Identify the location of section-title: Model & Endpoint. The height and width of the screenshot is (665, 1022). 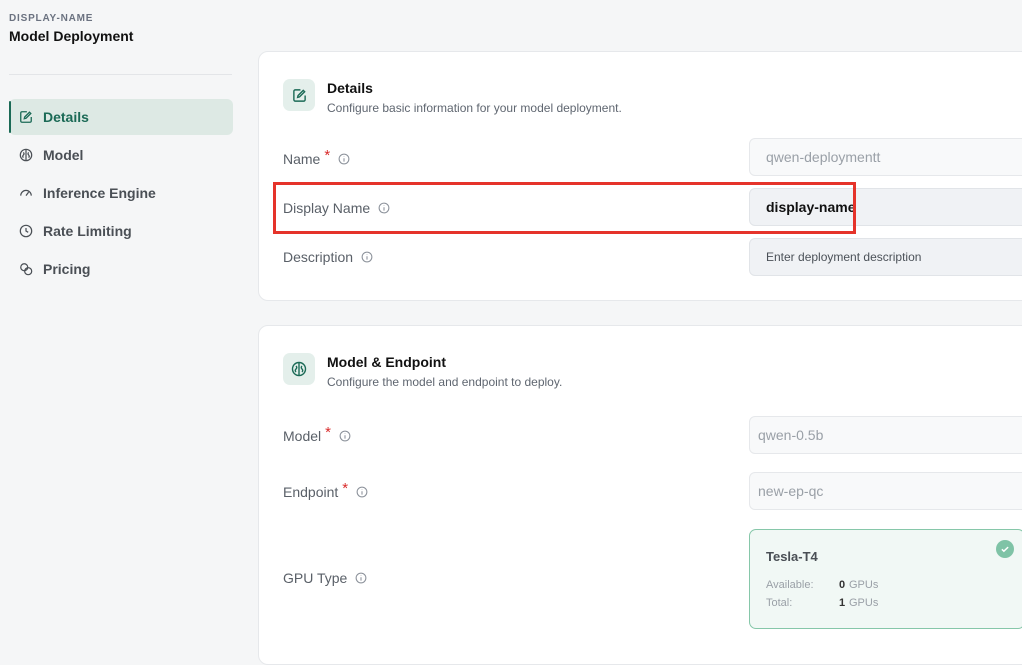
(386, 362).